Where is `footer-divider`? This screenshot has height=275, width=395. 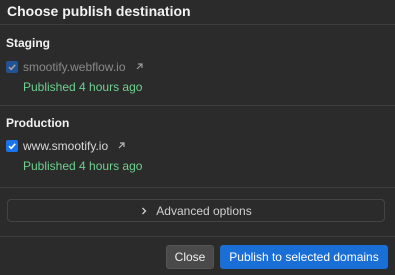
footer-divider is located at coordinates (197, 236).